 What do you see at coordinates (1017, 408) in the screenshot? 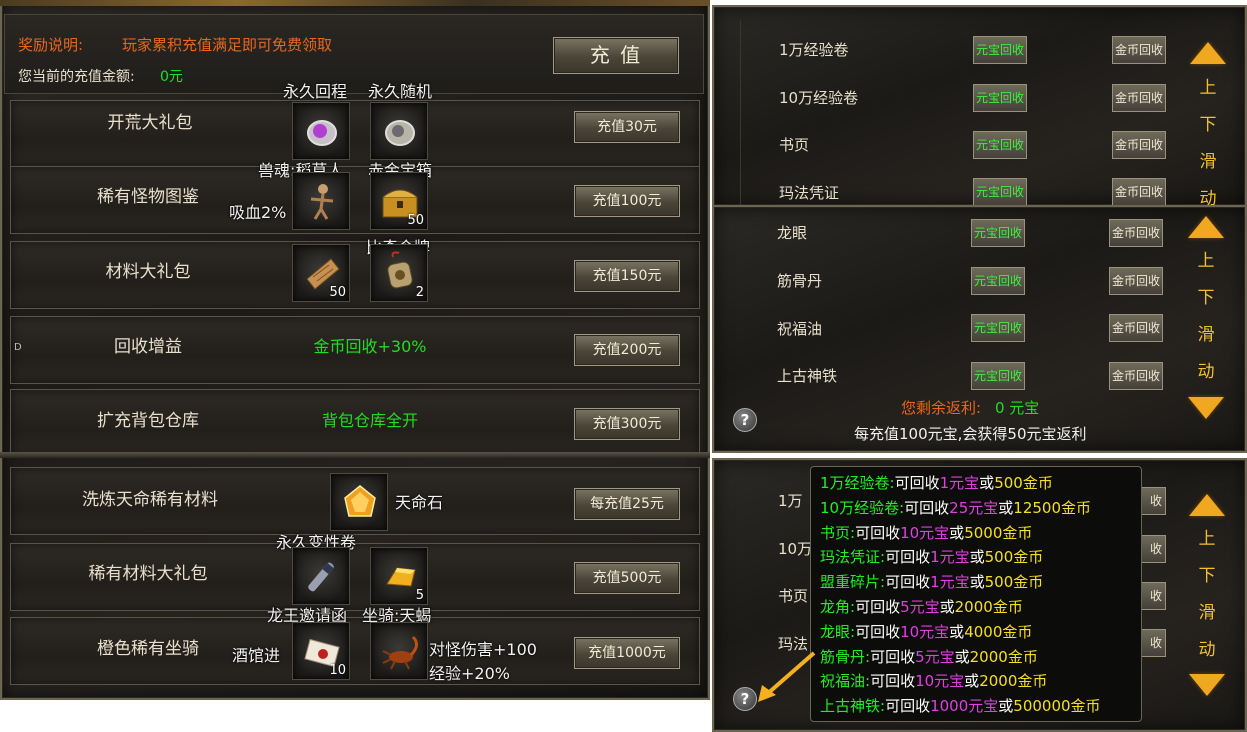
I see `rebate-value: 0 元宝` at bounding box center [1017, 408].